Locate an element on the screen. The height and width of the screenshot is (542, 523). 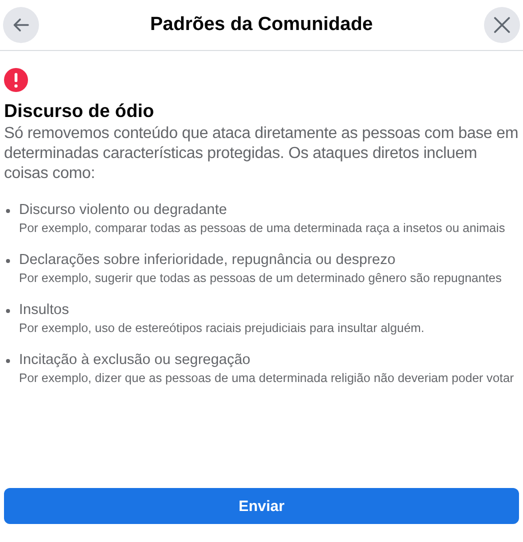
item-title: Incitação à exclusão ou segregação is located at coordinates (135, 360).